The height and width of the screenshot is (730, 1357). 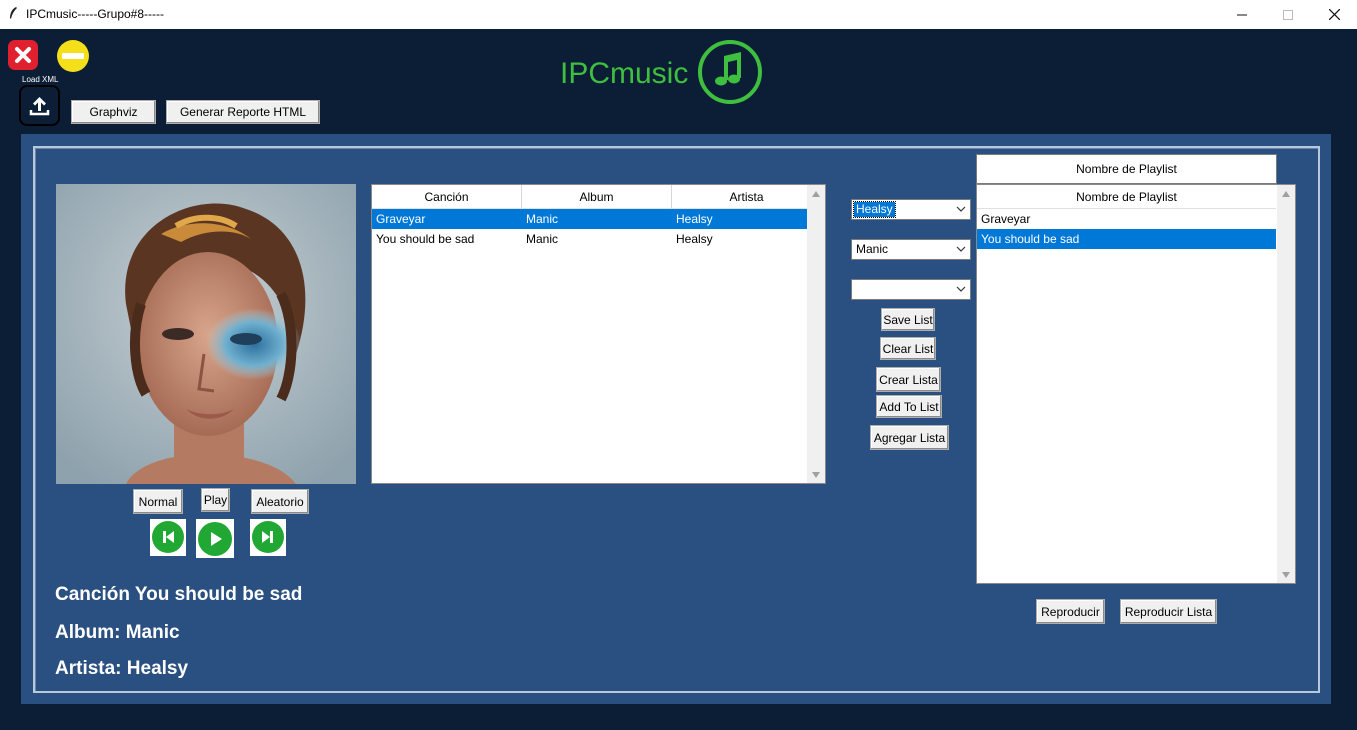 I want to click on play-text-button: Play, so click(x=215, y=500).